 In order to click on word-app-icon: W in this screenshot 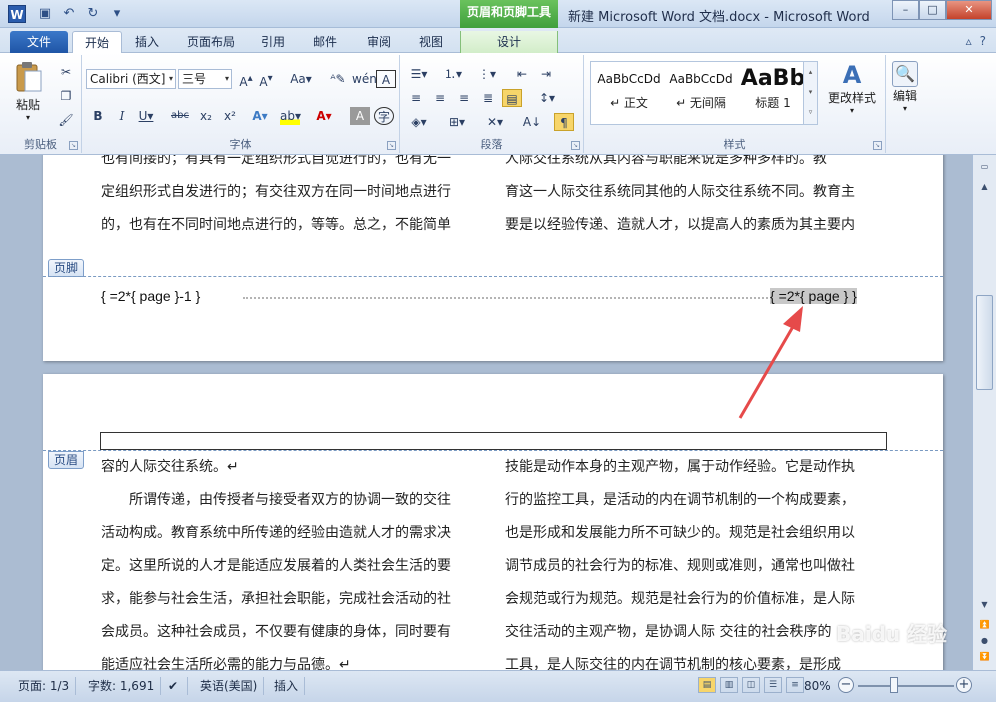, I will do `click(17, 14)`.